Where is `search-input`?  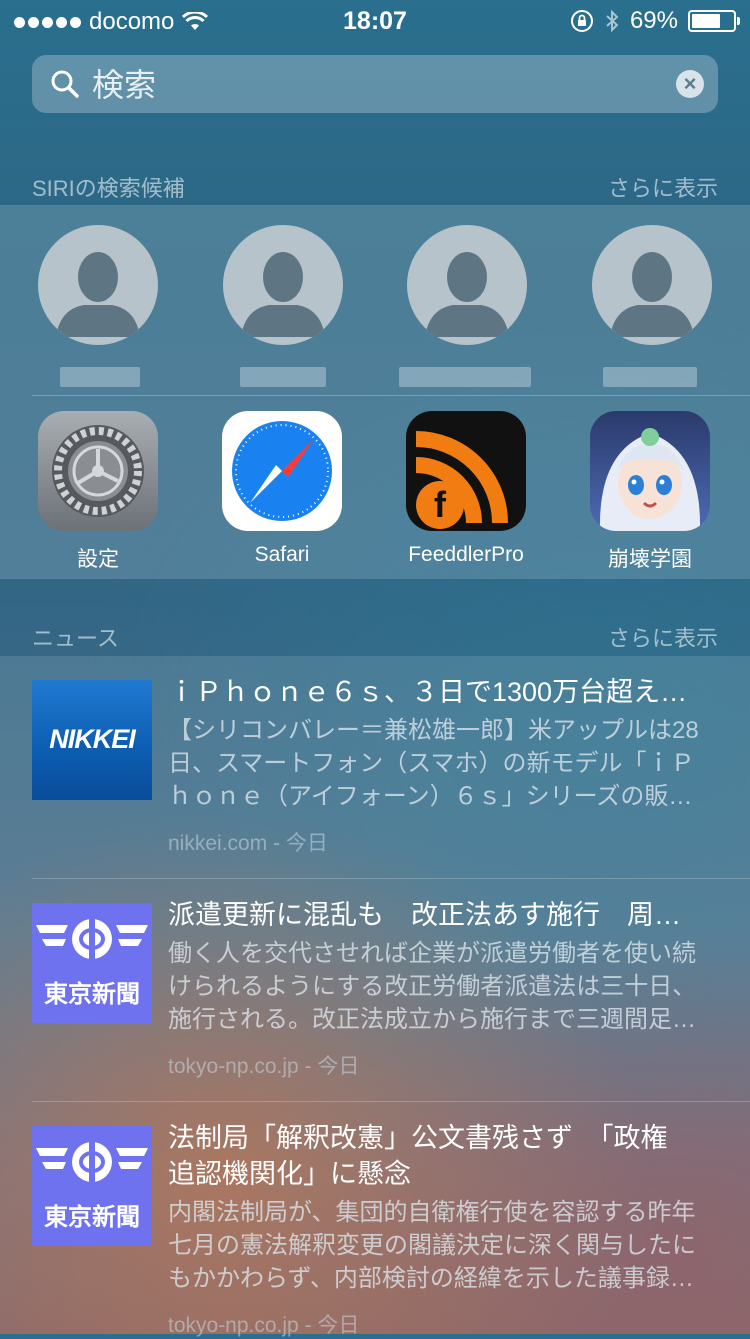 search-input is located at coordinates (372, 85).